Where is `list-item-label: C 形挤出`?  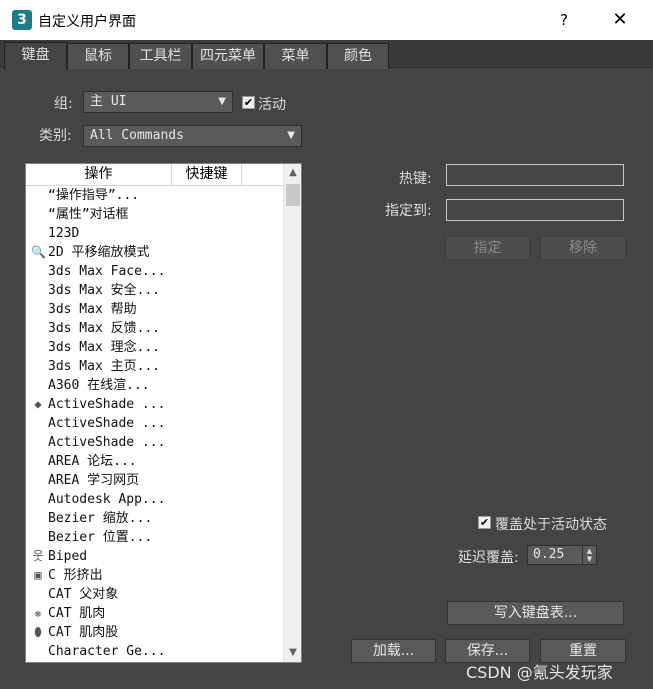
list-item-label: C 形挤出 is located at coordinates (75, 575).